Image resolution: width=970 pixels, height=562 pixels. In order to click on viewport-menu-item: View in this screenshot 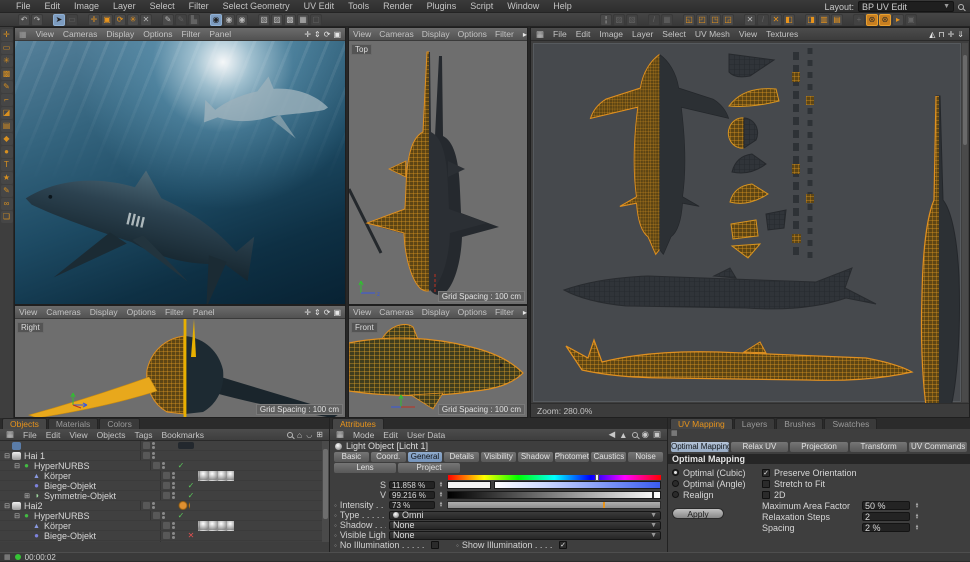, I will do `click(362, 34)`.